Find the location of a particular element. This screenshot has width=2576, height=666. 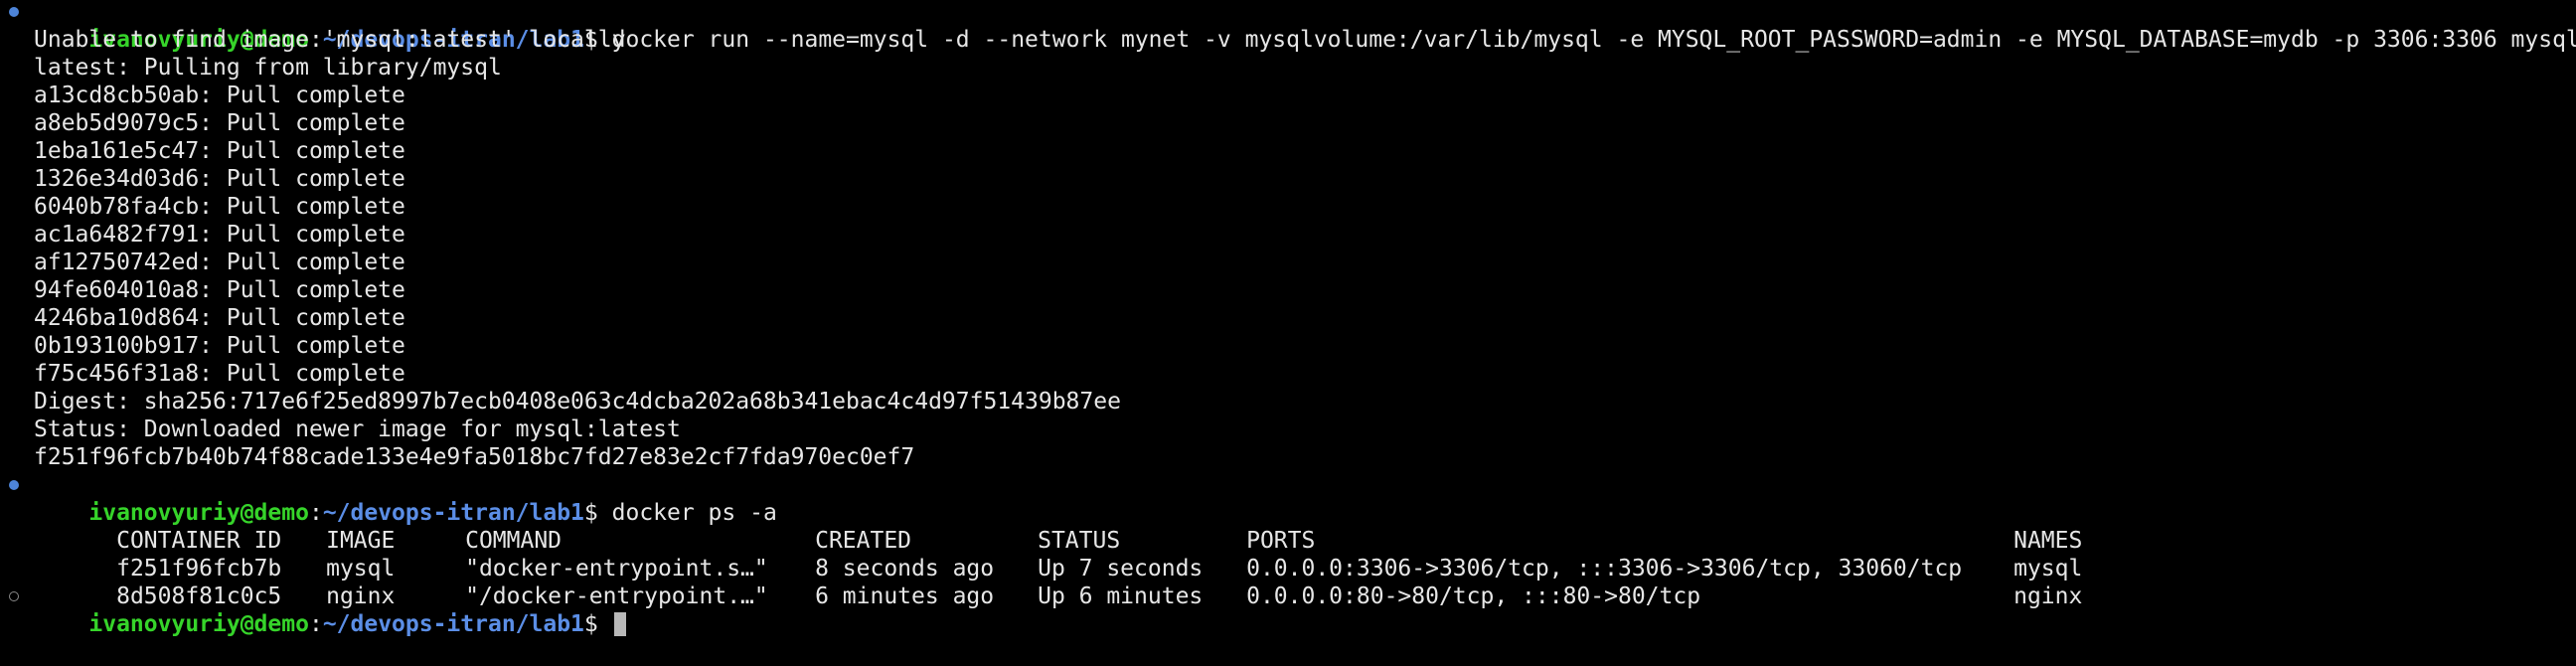

prompt-line-current: ivanovyuriy@demo:~/devops-itran/lab1$ is located at coordinates (1288, 610).